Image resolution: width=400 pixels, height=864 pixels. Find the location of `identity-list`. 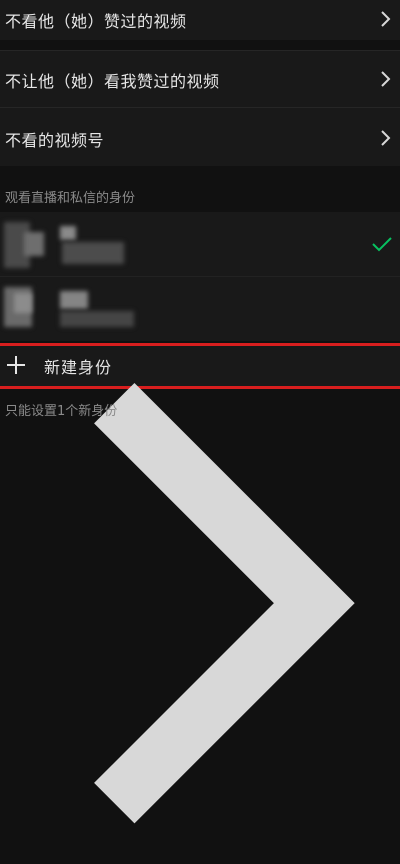

identity-list is located at coordinates (200, 276).